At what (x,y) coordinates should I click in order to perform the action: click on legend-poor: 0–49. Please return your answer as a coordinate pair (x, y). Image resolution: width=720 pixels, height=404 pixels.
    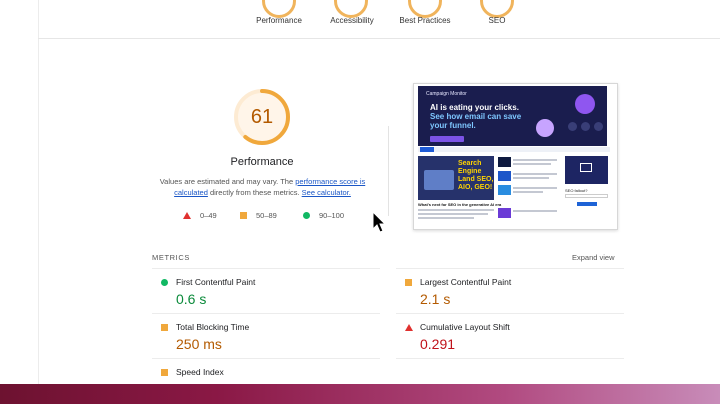
    Looking at the image, I should click on (200, 215).